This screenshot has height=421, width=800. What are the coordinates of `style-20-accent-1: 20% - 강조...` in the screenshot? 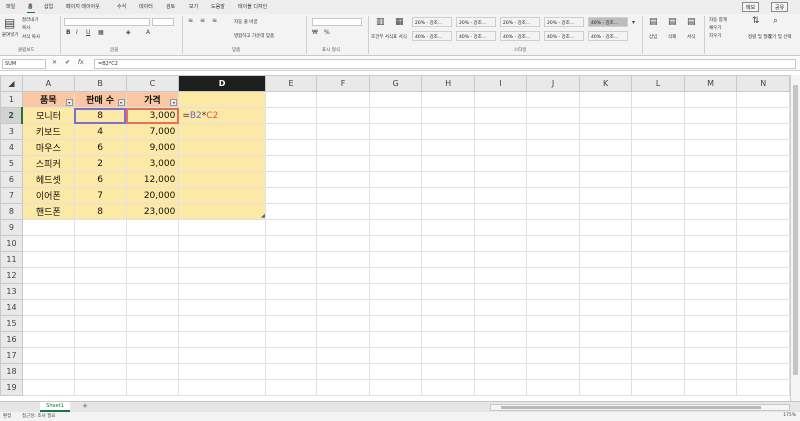 It's located at (432, 22).